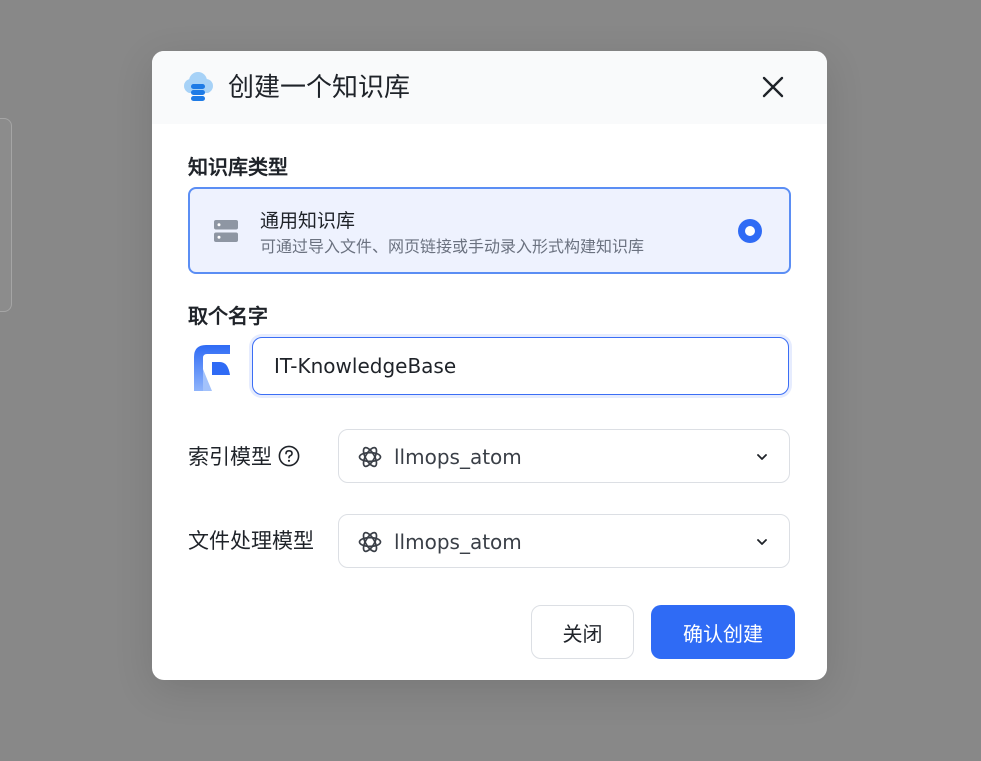 This screenshot has height=761, width=981. What do you see at coordinates (458, 542) in the screenshot?
I see `file-model-value: llmops_atom` at bounding box center [458, 542].